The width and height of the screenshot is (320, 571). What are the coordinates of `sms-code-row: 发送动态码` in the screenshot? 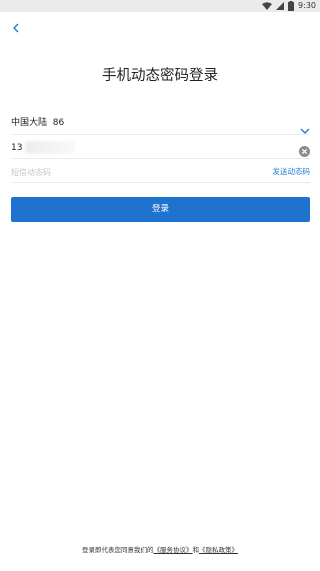 It's located at (160, 172).